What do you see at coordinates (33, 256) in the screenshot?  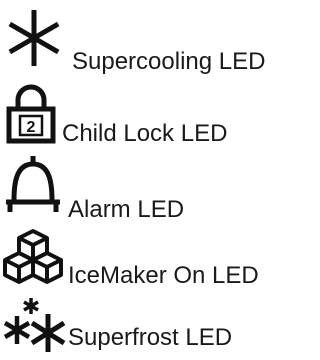 I see `ice-cubes-icon` at bounding box center [33, 256].